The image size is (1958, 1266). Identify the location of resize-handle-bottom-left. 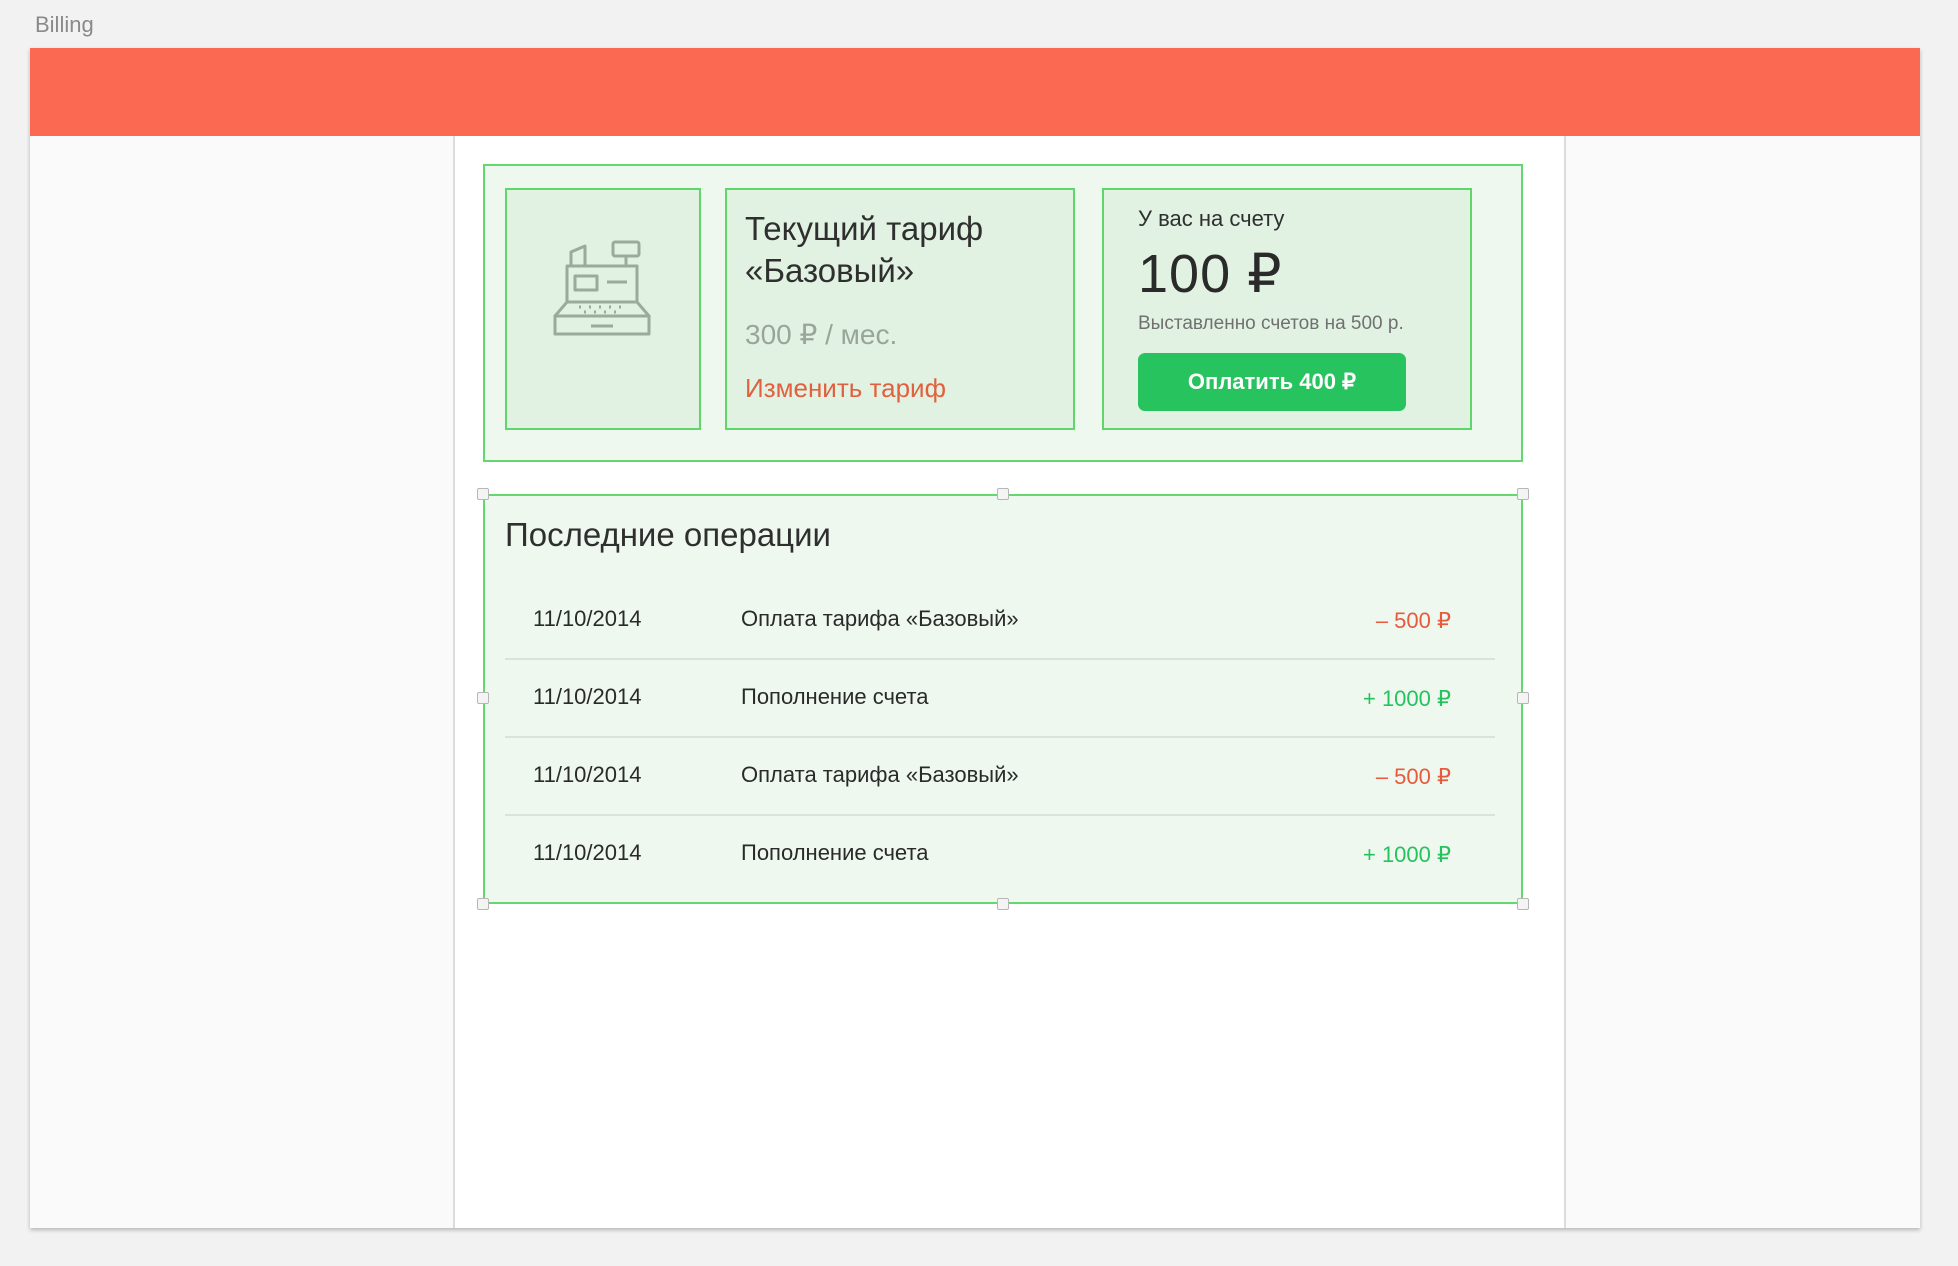
(483, 904).